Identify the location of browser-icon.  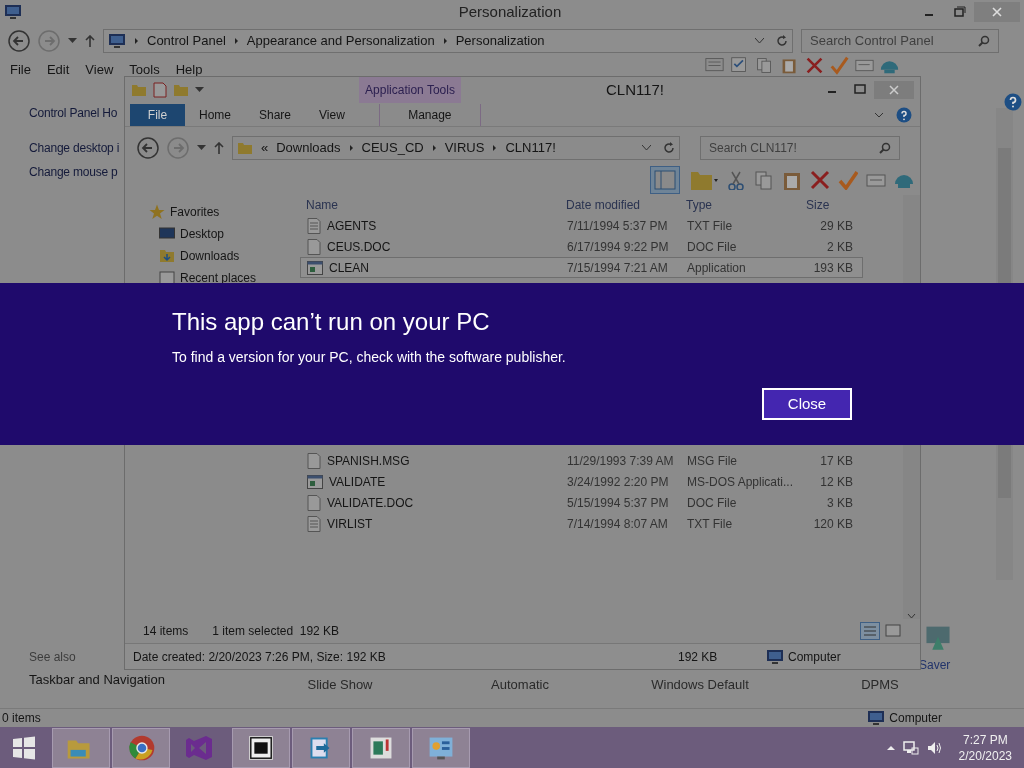
(141, 747).